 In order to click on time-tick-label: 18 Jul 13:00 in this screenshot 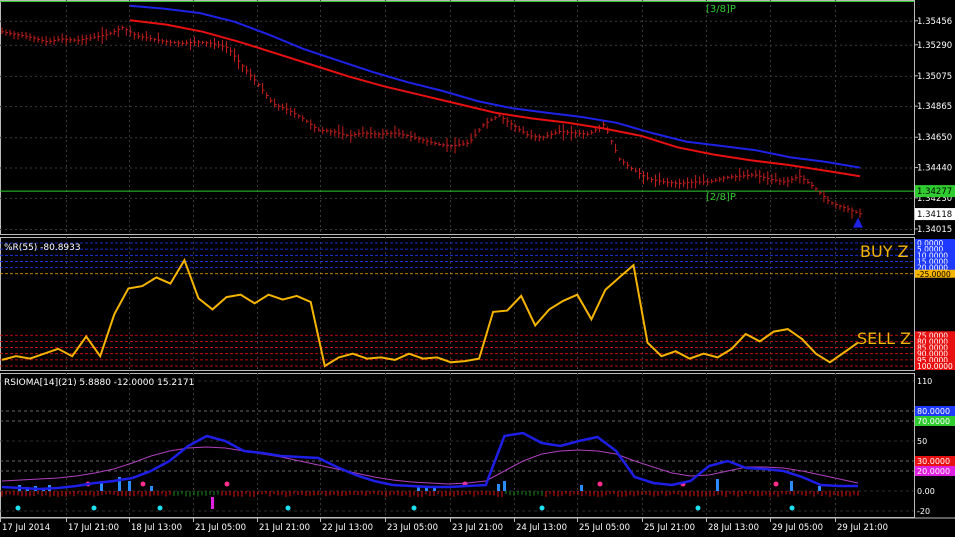, I will do `click(156, 528)`.